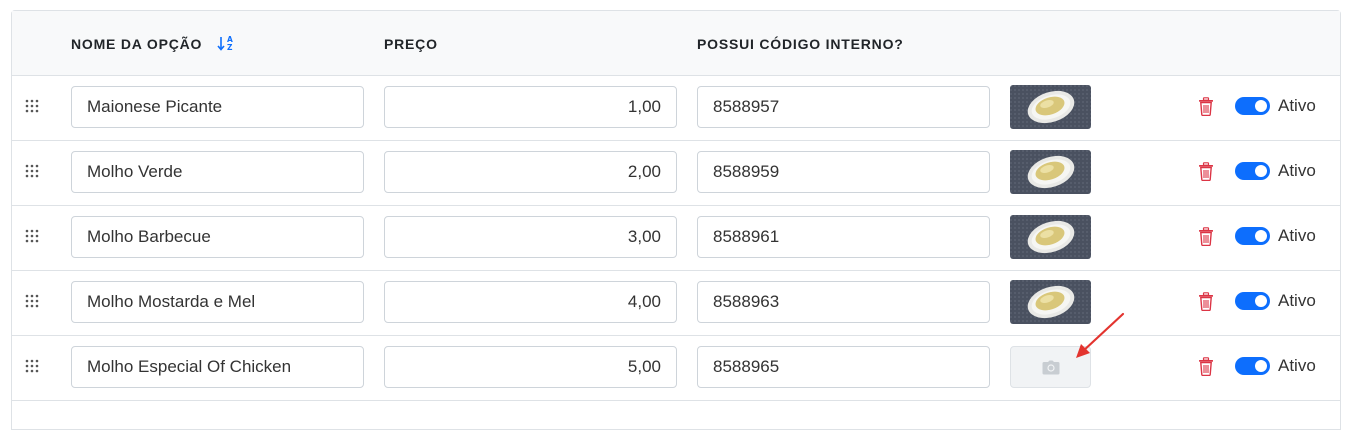 This screenshot has height=430, width=1350. Describe the element at coordinates (217, 367) in the screenshot. I see `option-name-input: Molho Especial Of Chicken` at that location.